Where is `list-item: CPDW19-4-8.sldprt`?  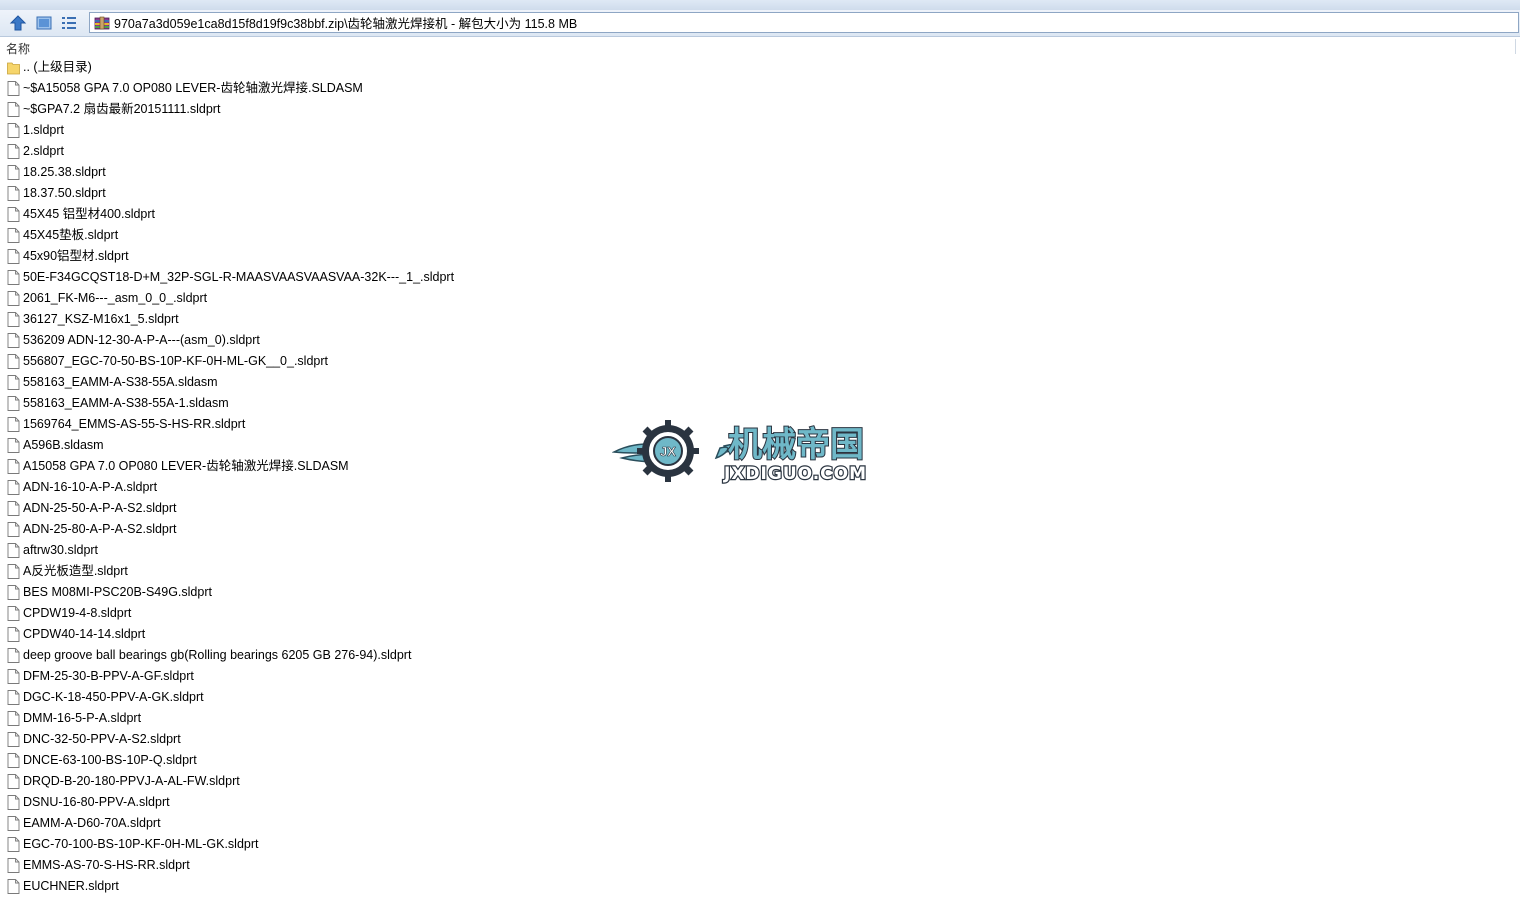 list-item: CPDW19-4-8.sldprt is located at coordinates (760, 613).